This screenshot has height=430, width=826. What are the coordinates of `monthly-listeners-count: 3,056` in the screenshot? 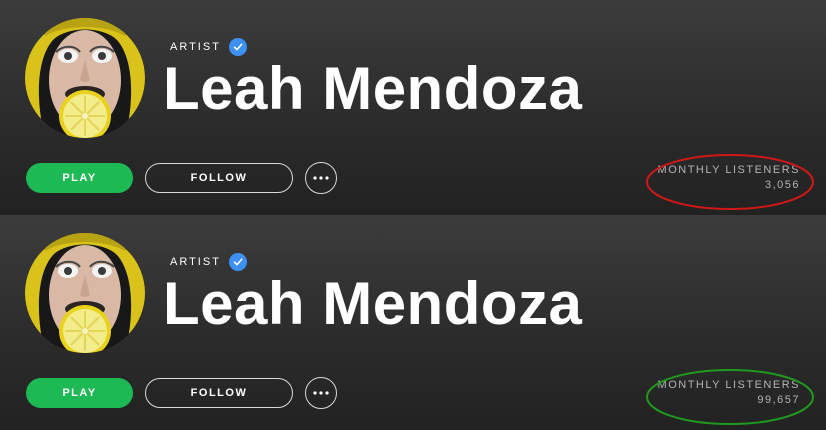 It's located at (782, 185).